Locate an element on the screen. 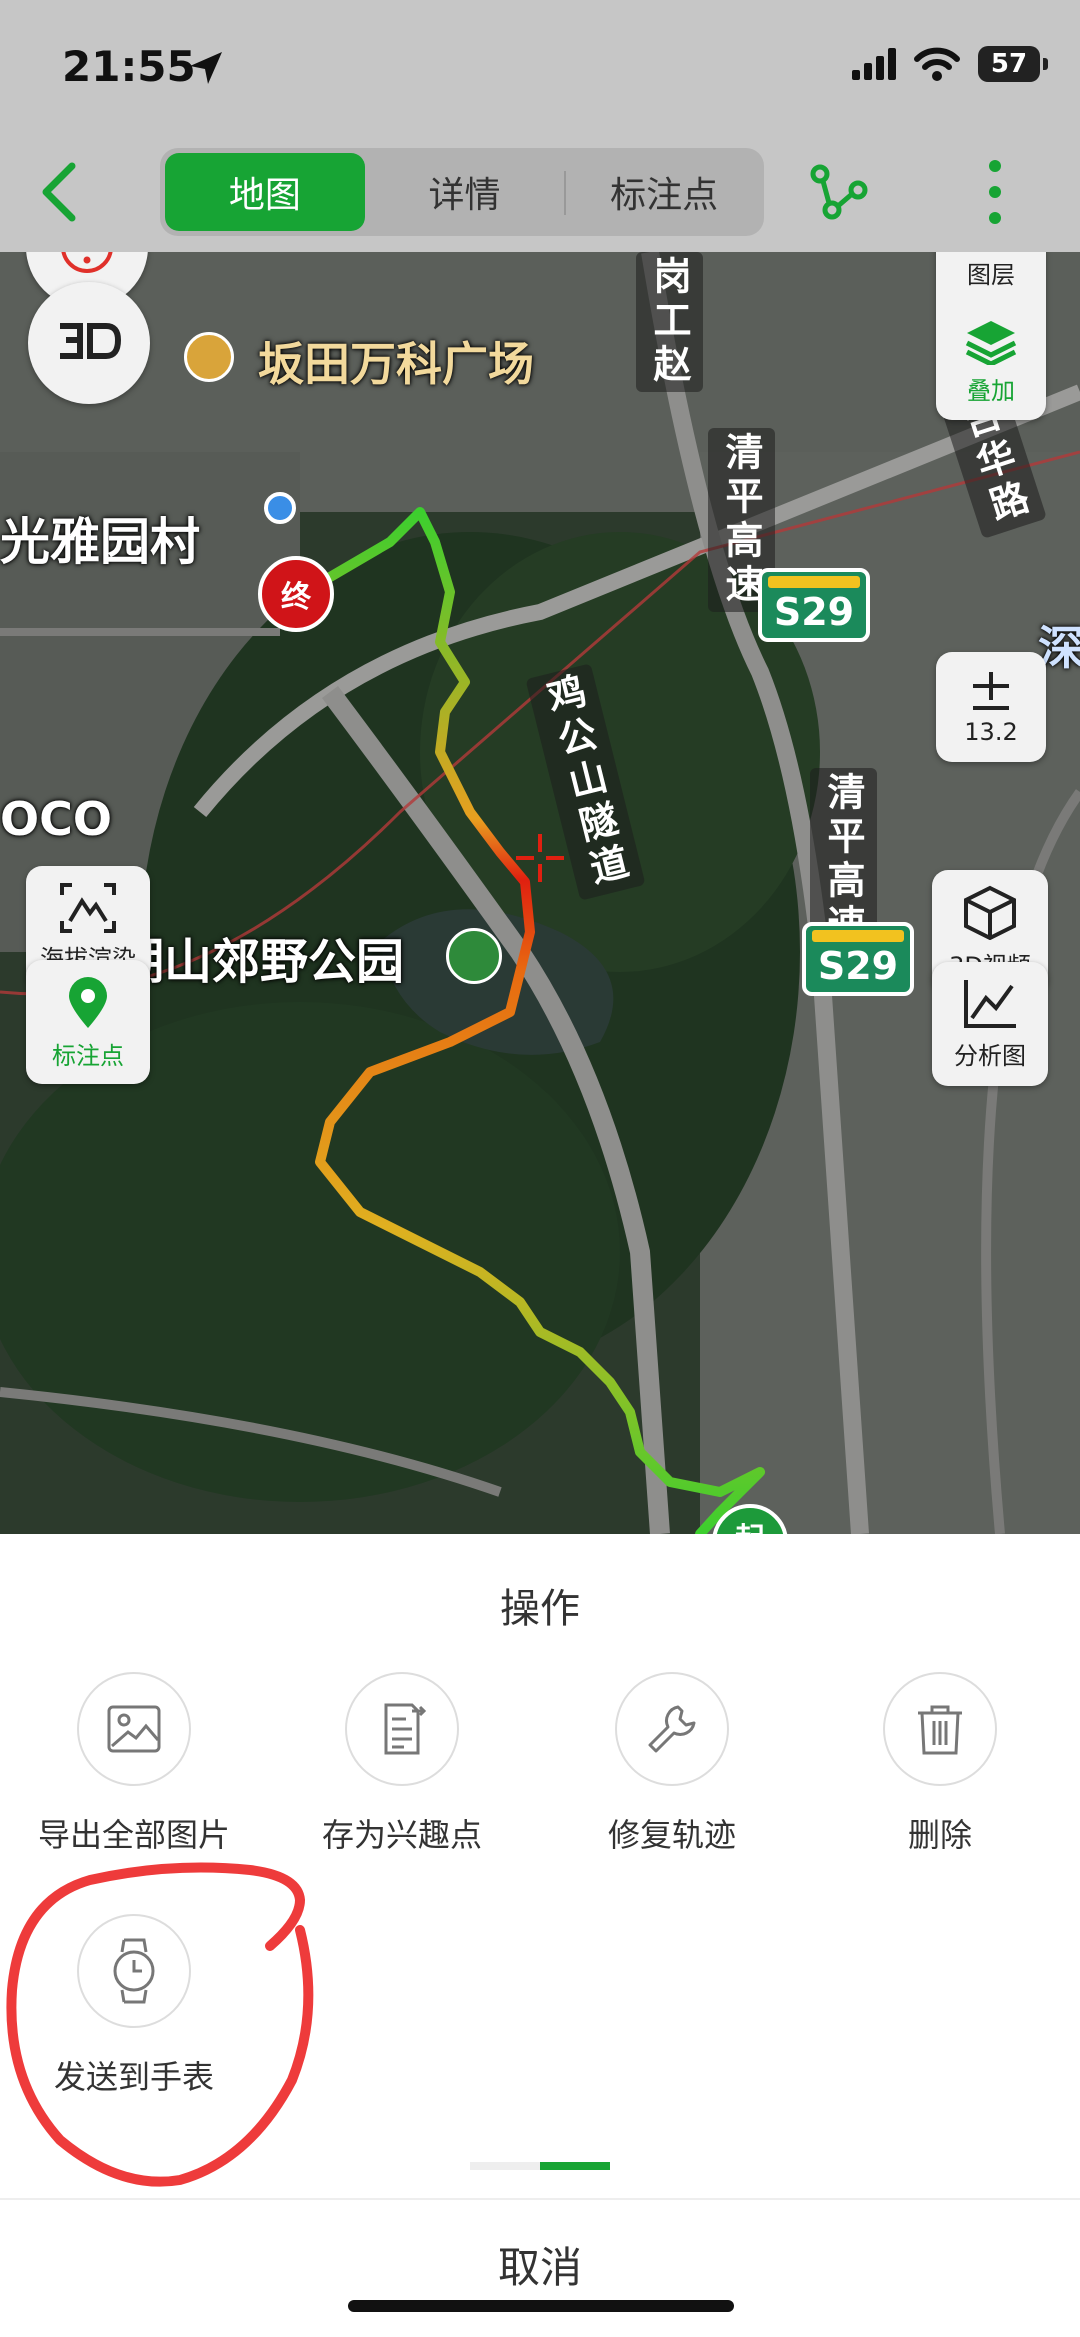 The width and height of the screenshot is (1080, 2337). save-poi-action: 存为兴趣点 is located at coordinates (402, 1764).